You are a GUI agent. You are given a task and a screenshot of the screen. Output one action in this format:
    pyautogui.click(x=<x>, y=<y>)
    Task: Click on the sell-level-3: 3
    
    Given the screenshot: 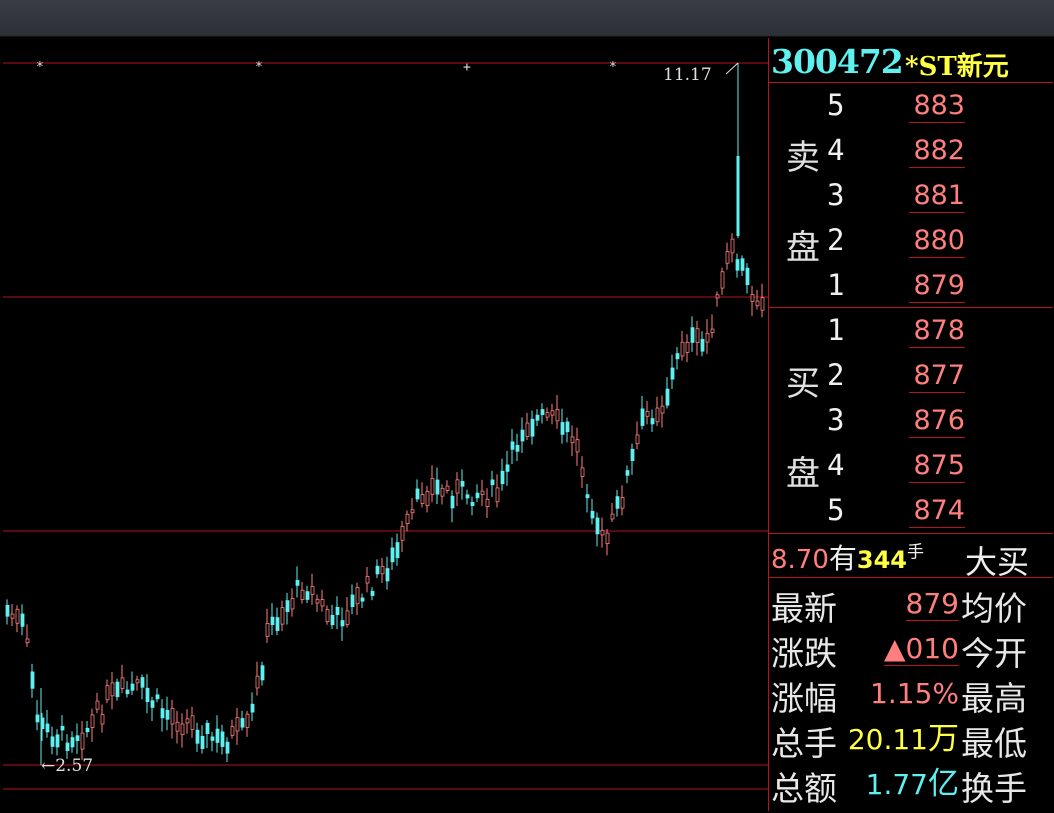 What is the action you would take?
    pyautogui.click(x=836, y=195)
    